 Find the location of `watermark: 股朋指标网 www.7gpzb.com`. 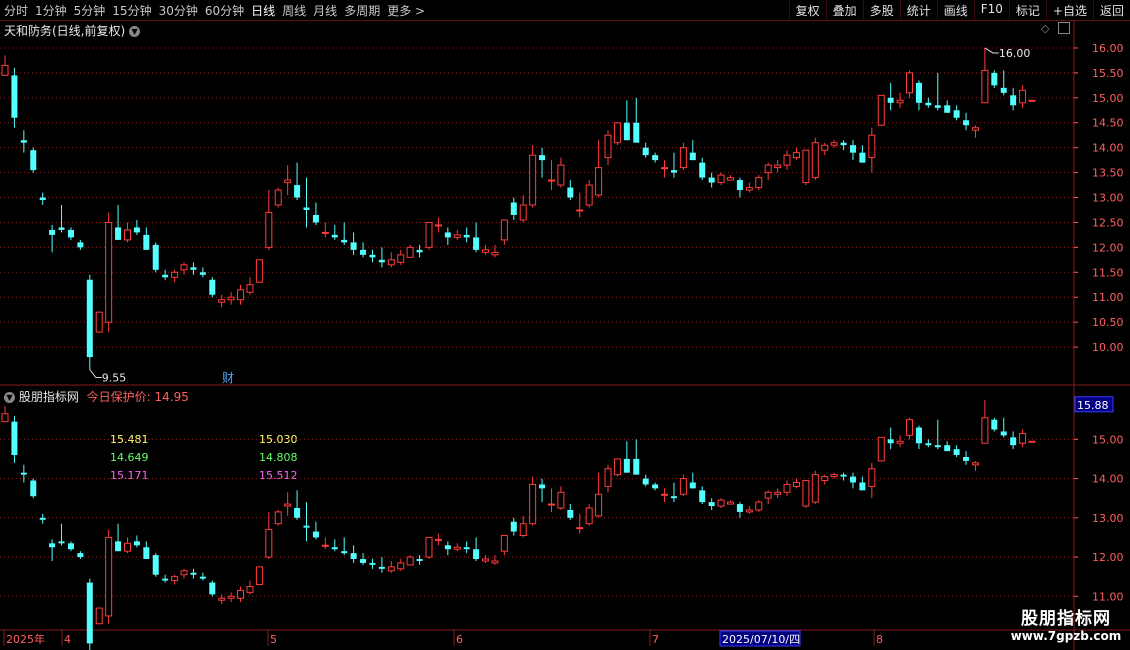

watermark: 股朋指标网 www.7gpzb.com is located at coordinates (1066, 626).